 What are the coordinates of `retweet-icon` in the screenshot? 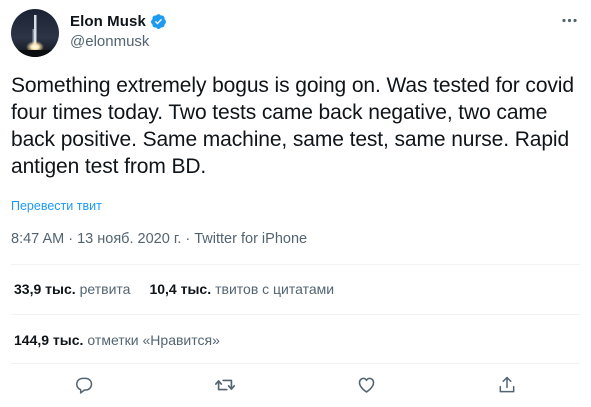 It's located at (225, 387).